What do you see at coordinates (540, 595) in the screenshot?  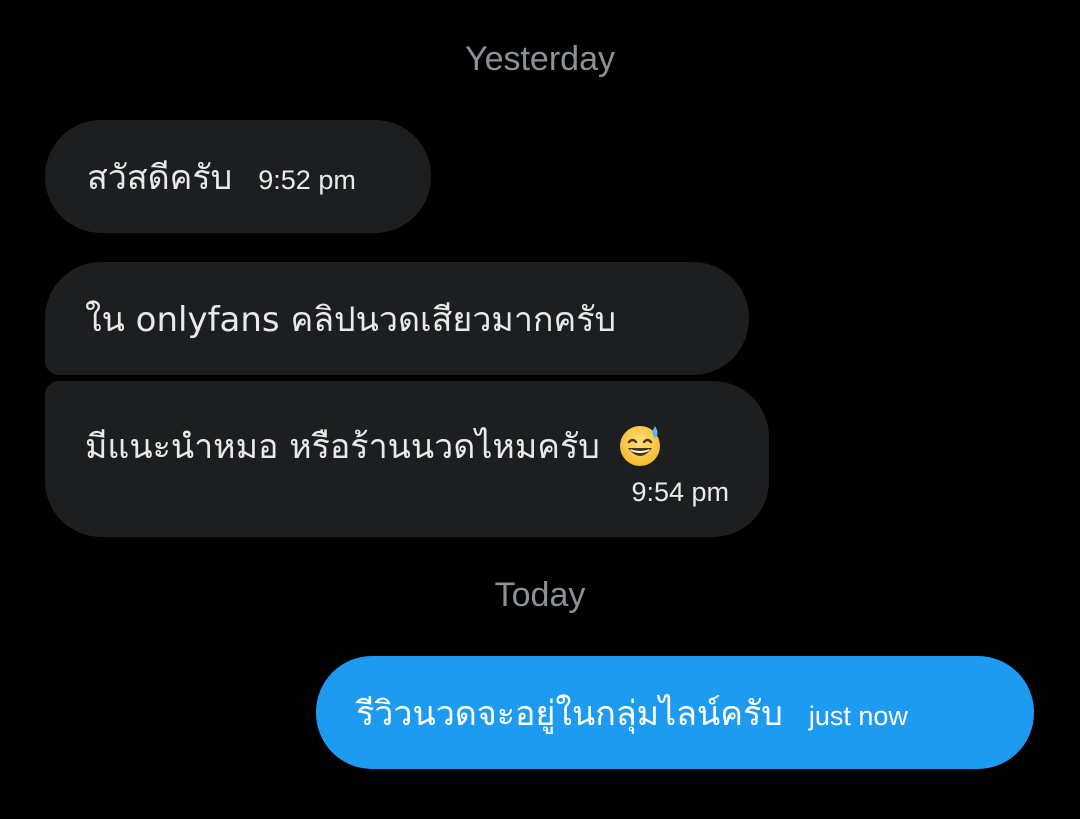 I see `date-separator-today: Today` at bounding box center [540, 595].